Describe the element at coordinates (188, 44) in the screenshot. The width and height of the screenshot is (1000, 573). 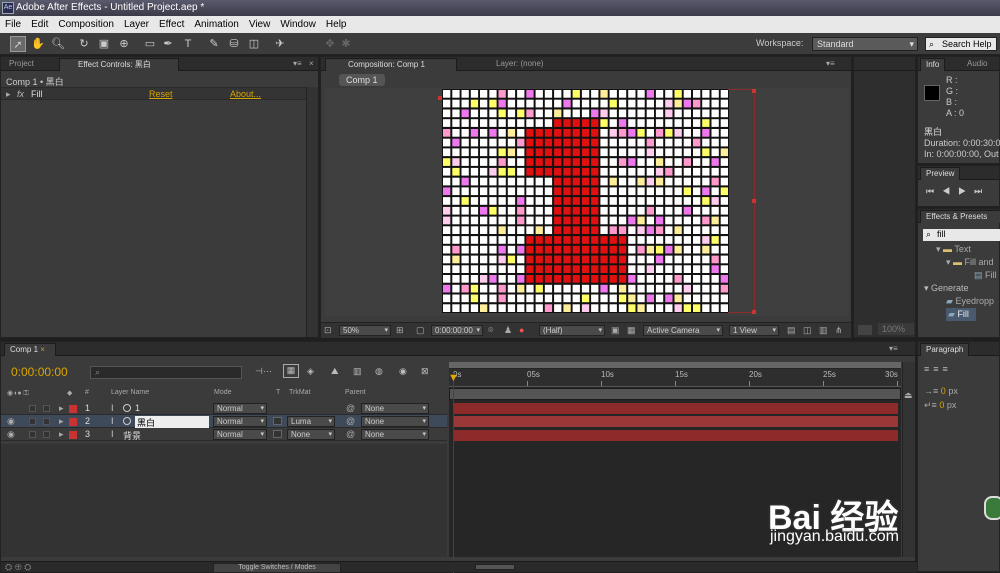
I see `text-tool-icon: T` at that location.